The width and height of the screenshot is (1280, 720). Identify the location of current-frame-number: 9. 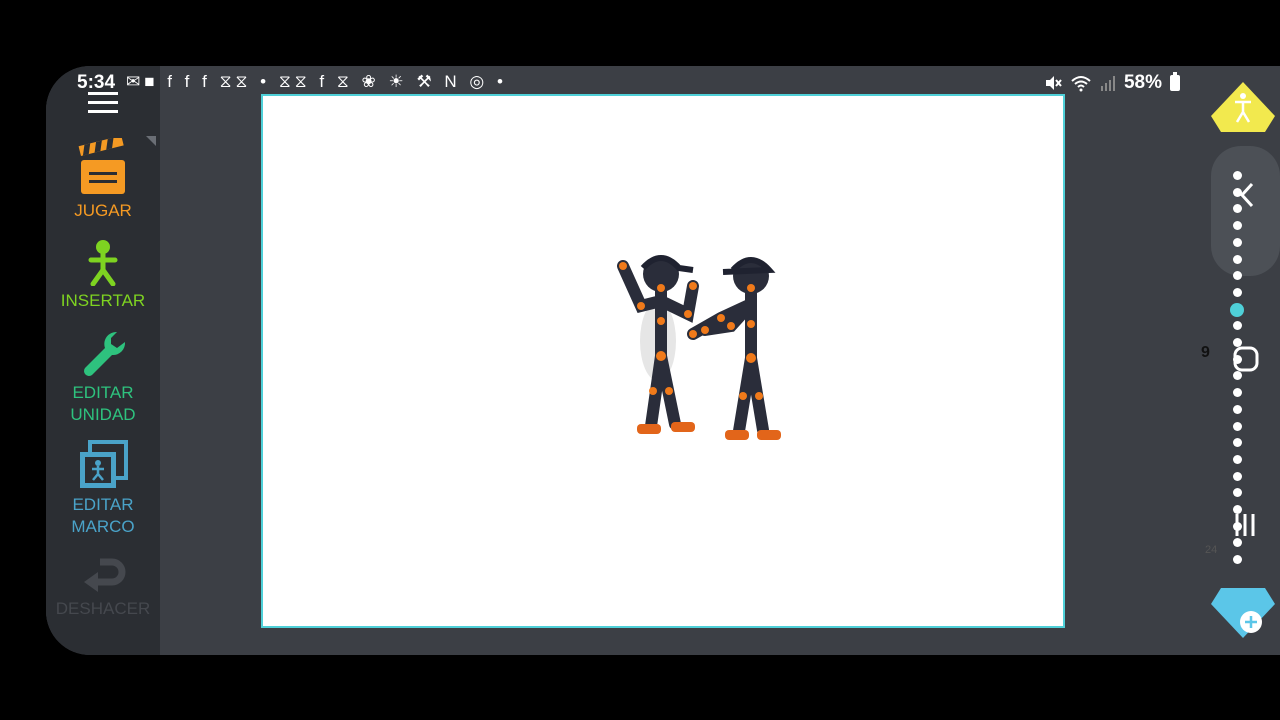
(1205, 352).